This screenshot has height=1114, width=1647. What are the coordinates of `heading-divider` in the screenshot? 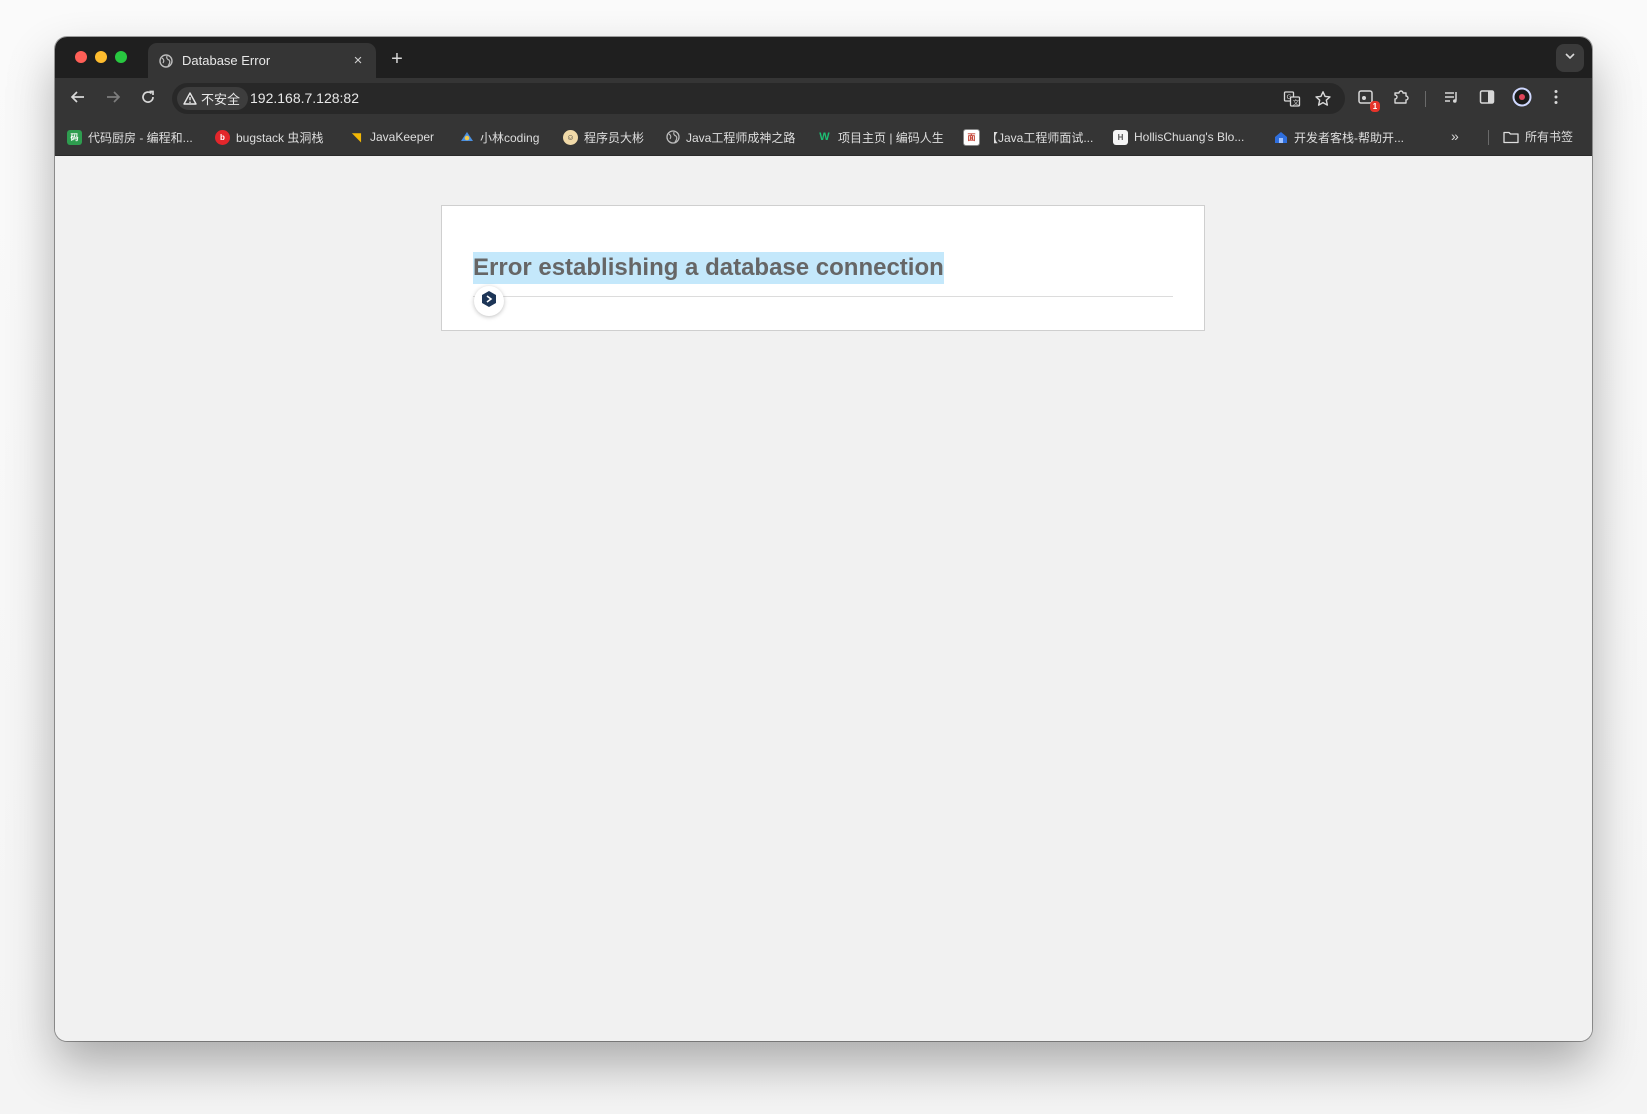 It's located at (823, 296).